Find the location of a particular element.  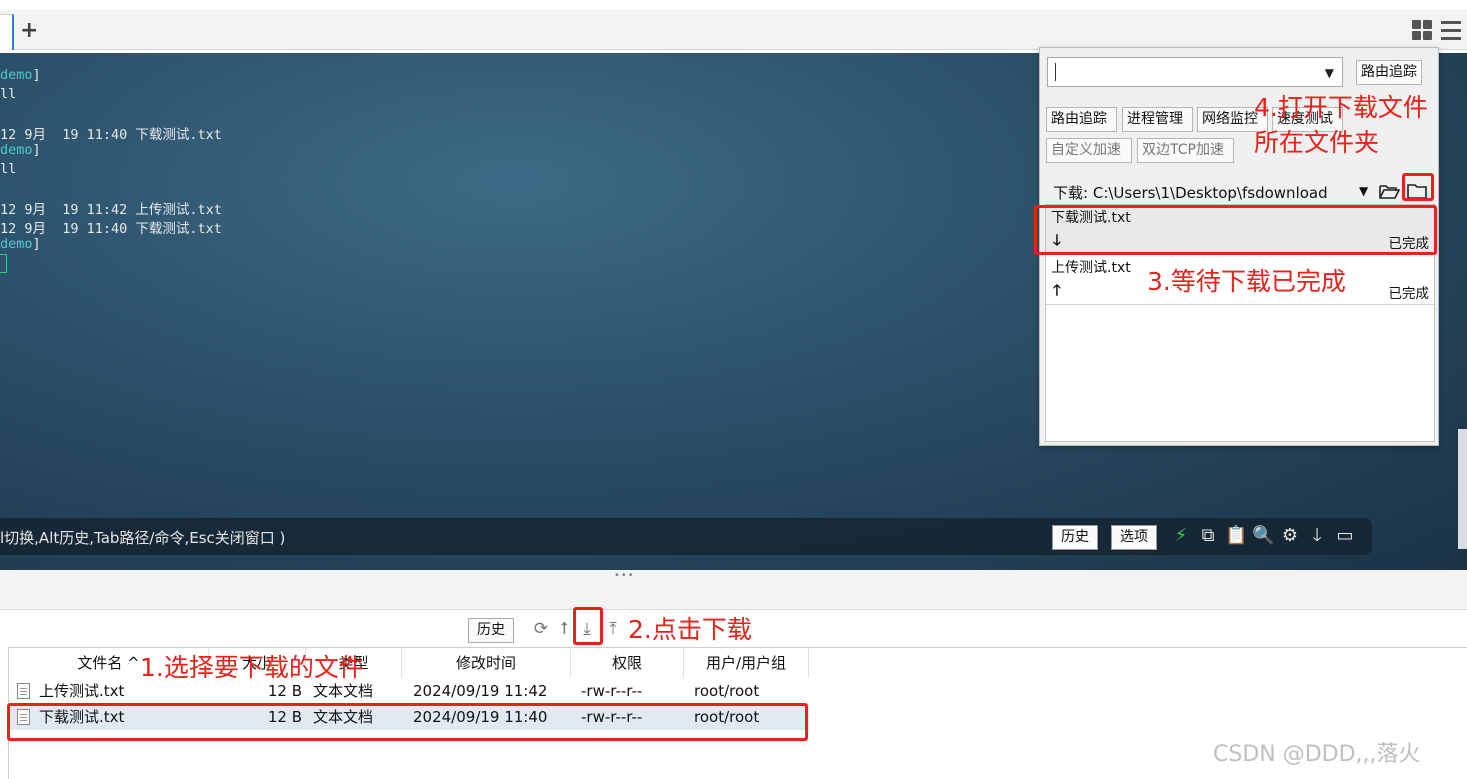

tool-process-manager: 进程管理 is located at coordinates (1157, 119).